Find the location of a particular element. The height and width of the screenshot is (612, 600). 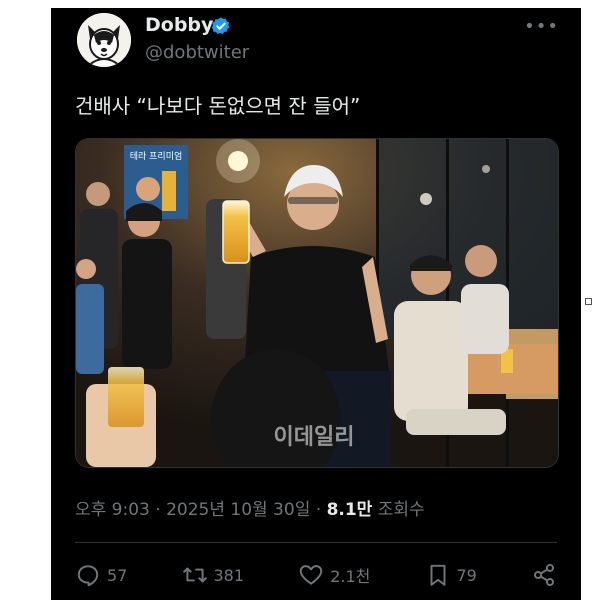

tweet-text: 건배사 “나보다 돈없으면 잔 들어” is located at coordinates (218, 106).